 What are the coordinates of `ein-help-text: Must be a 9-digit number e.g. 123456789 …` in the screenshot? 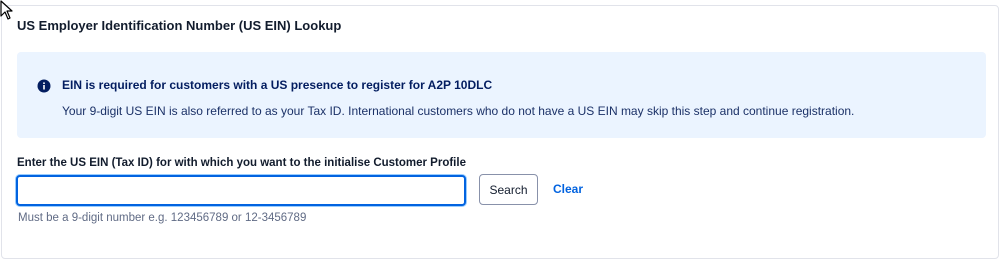 It's located at (162, 218).